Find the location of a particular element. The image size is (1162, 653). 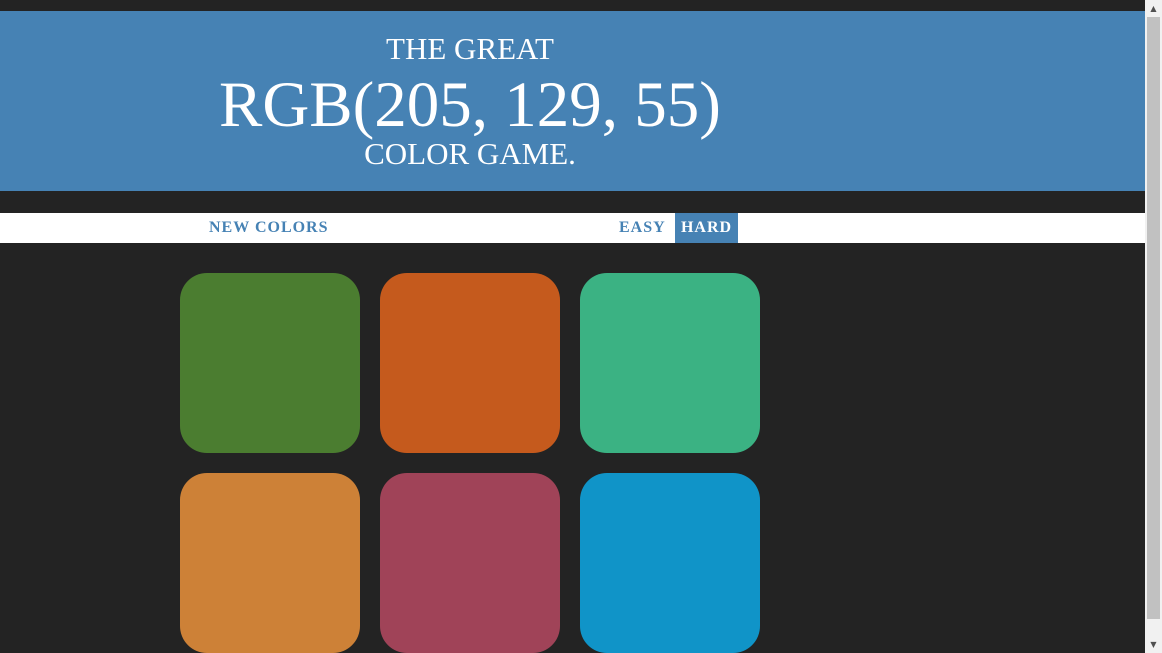

easy-mode-button: EASY is located at coordinates (642, 228).